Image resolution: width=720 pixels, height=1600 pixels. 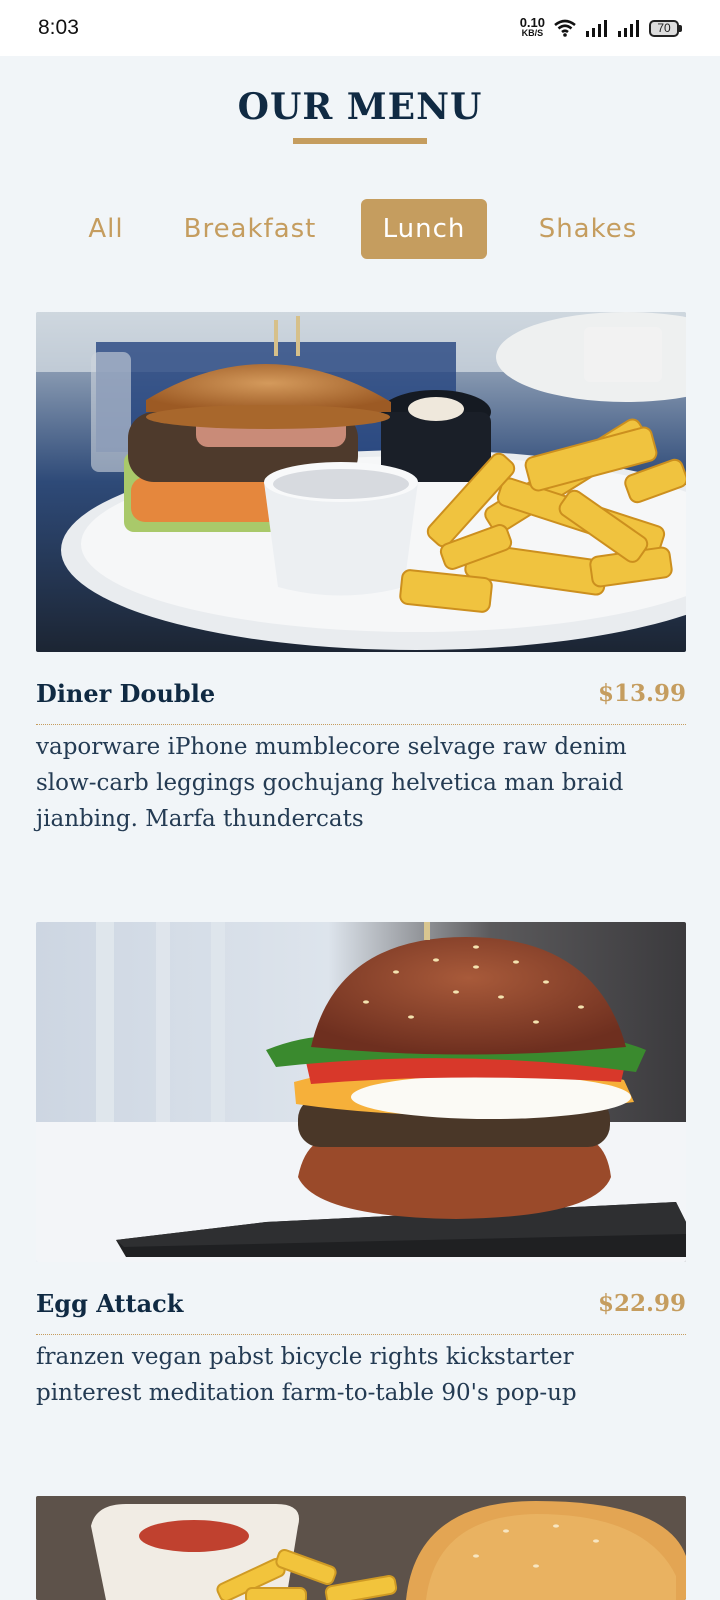 What do you see at coordinates (360, 229) in the screenshot?
I see `category-tabs: All Breakfast Lunch Shakes` at bounding box center [360, 229].